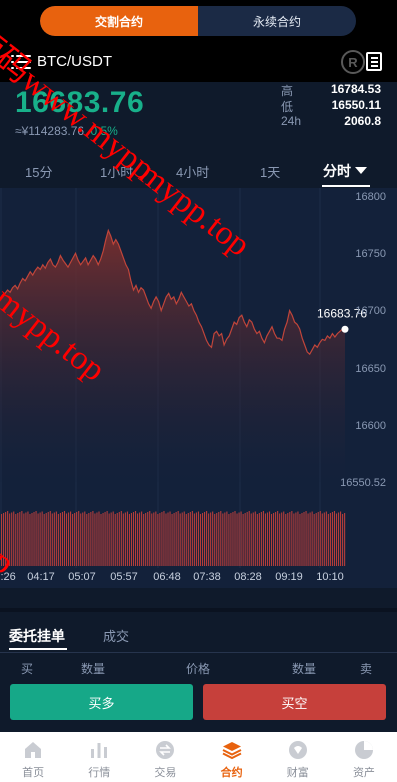 This screenshot has width=397, height=782. What do you see at coordinates (119, 21) in the screenshot?
I see `tab-delivery-contract: 交割合约` at bounding box center [119, 21].